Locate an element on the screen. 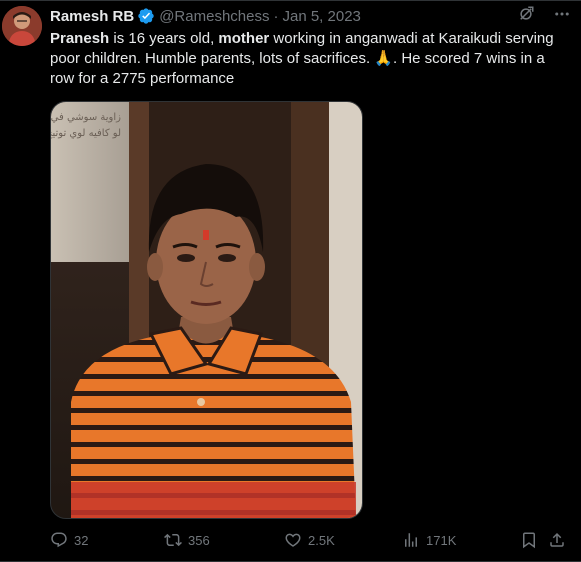 The width and height of the screenshot is (581, 562). bookmark-button is located at coordinates (529, 540).